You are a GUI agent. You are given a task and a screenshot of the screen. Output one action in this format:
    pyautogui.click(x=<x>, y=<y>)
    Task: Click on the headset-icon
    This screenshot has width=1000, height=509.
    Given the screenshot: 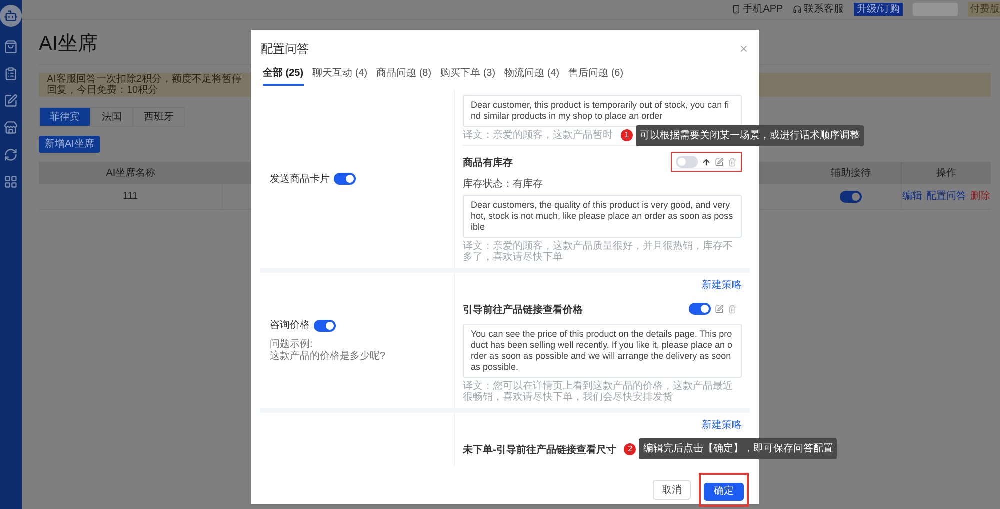 What is the action you would take?
    pyautogui.click(x=797, y=9)
    